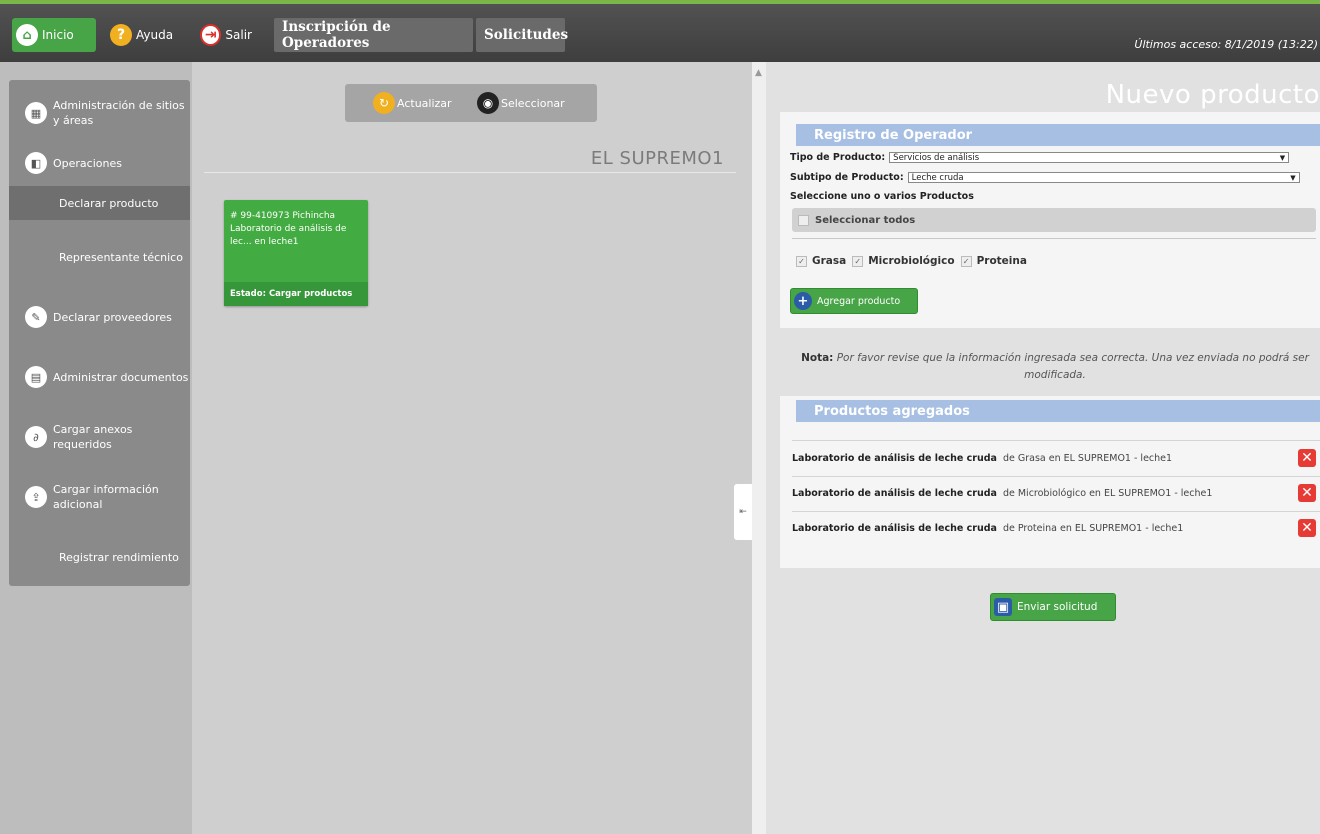 The image size is (1320, 834). Describe the element at coordinates (1103, 177) in the screenshot. I see `subtipo-select: Leche cruda ▼` at that location.